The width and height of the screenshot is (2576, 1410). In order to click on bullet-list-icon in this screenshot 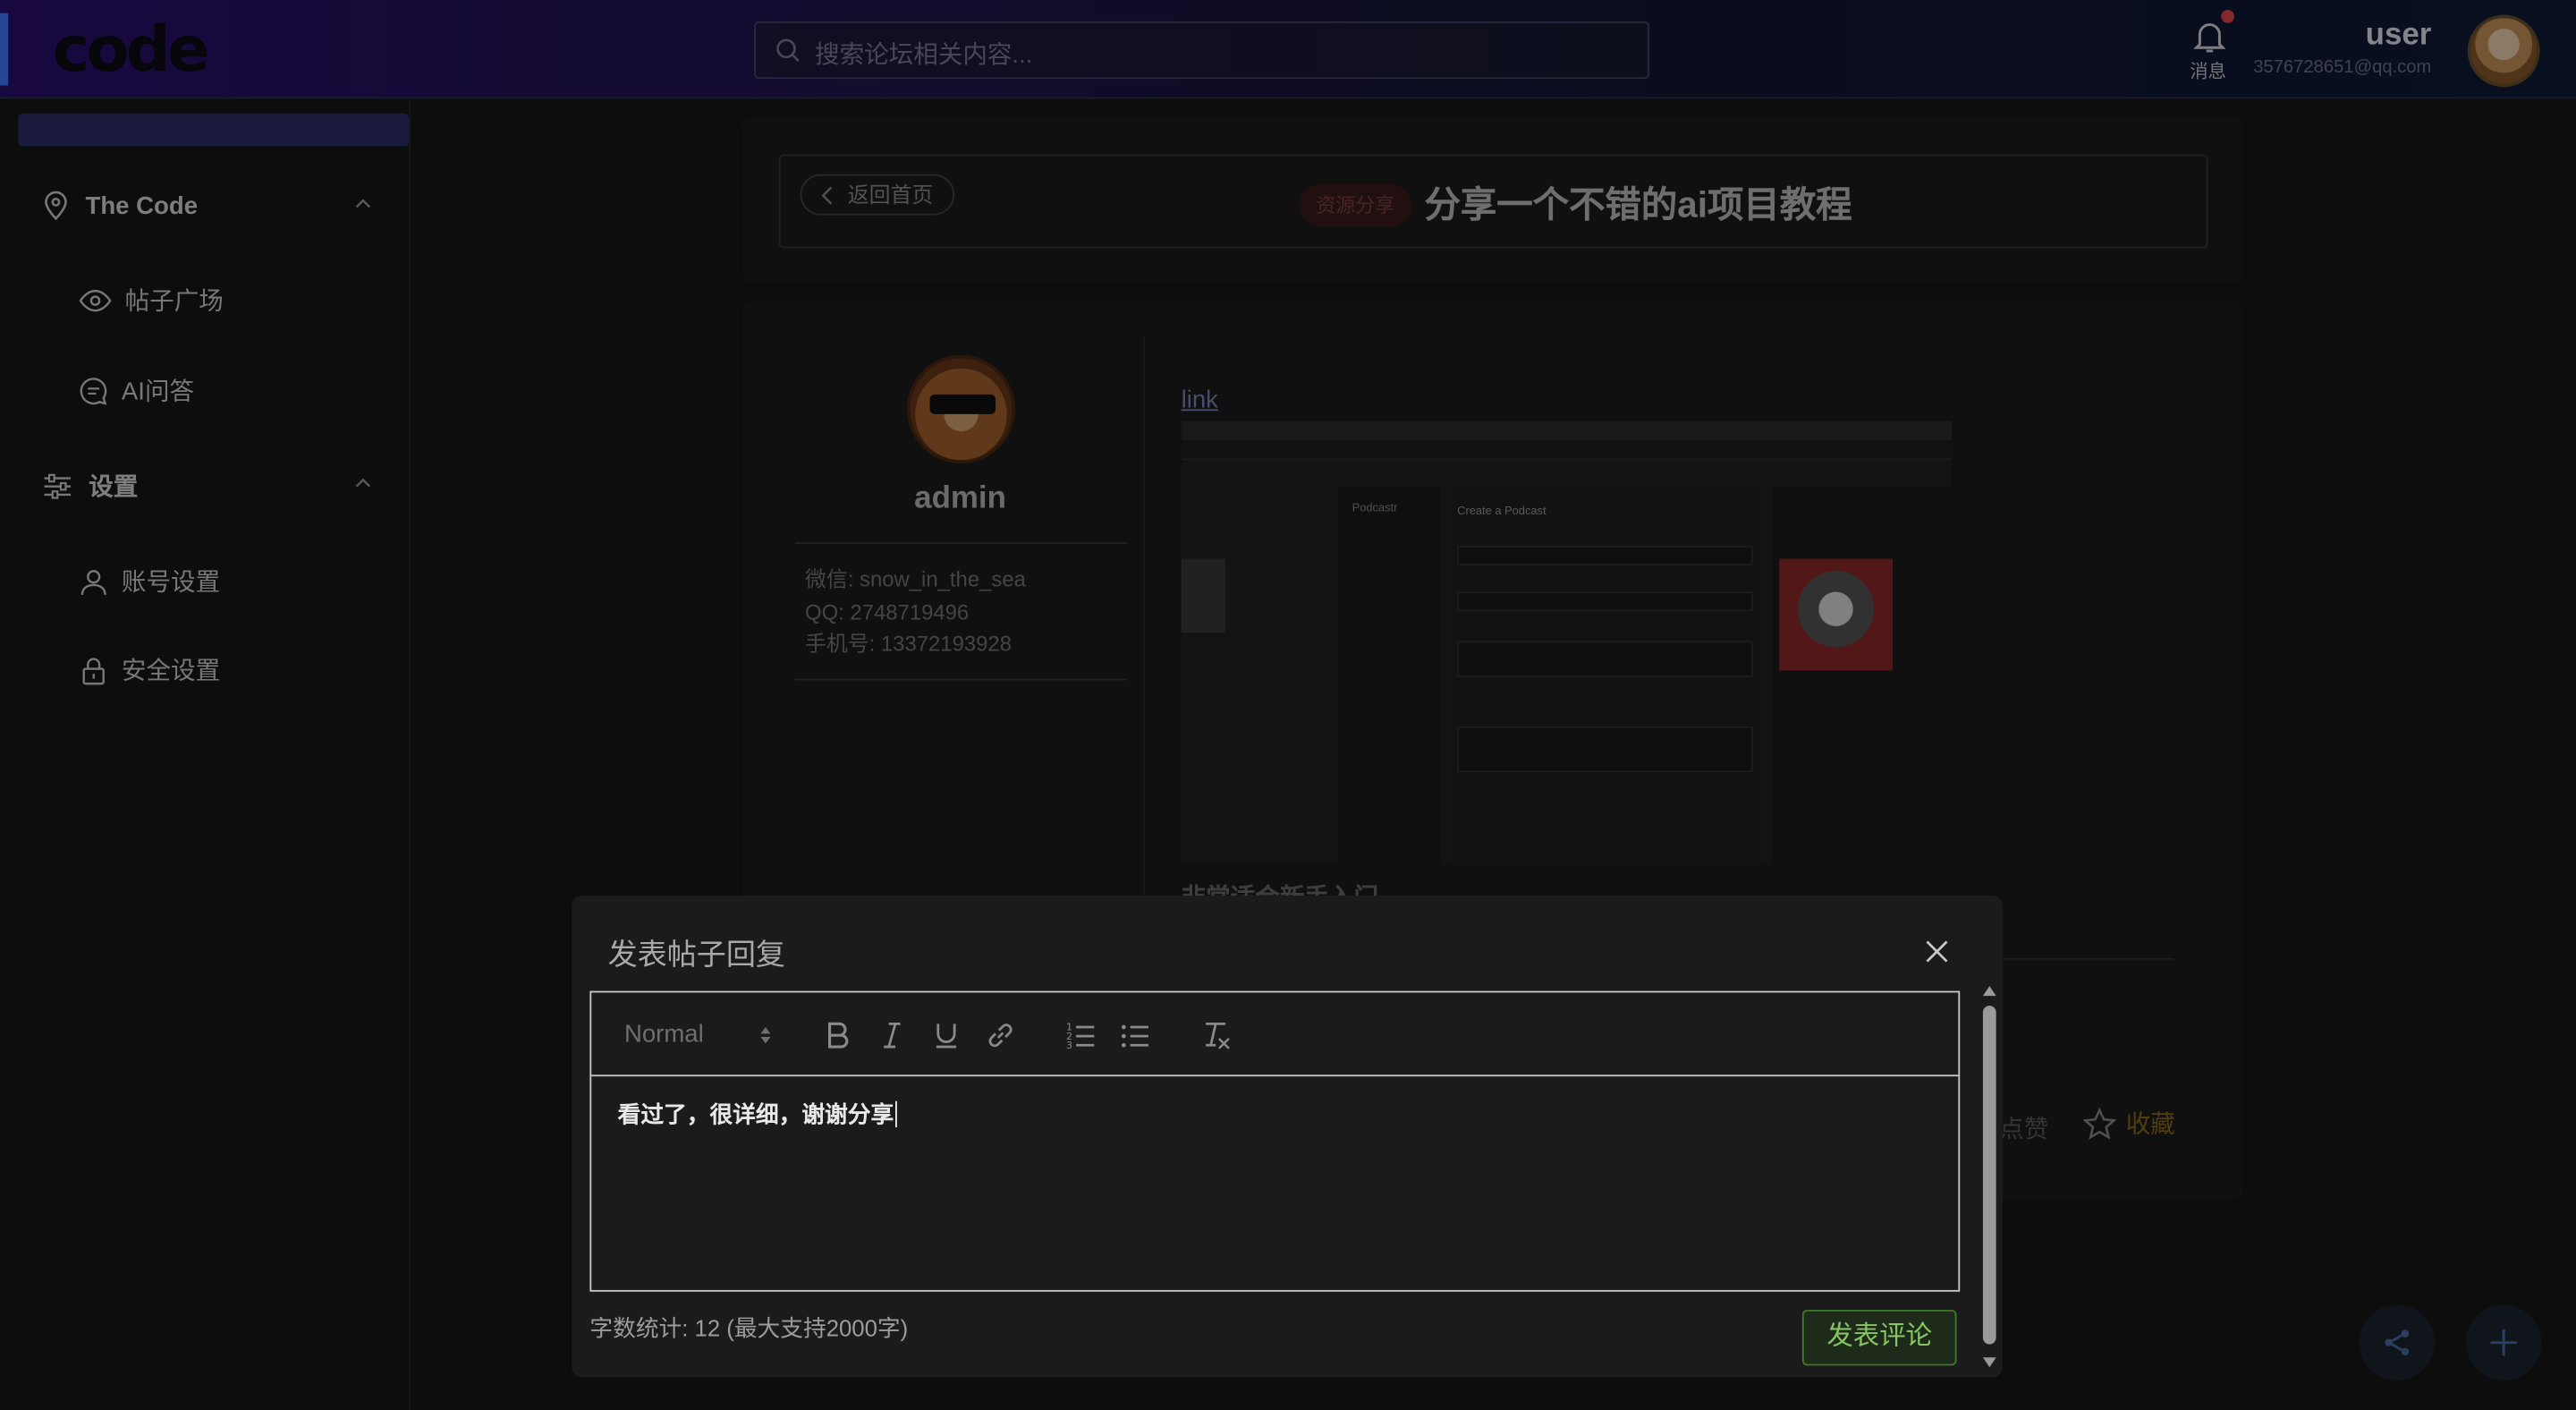, I will do `click(1135, 1036)`.